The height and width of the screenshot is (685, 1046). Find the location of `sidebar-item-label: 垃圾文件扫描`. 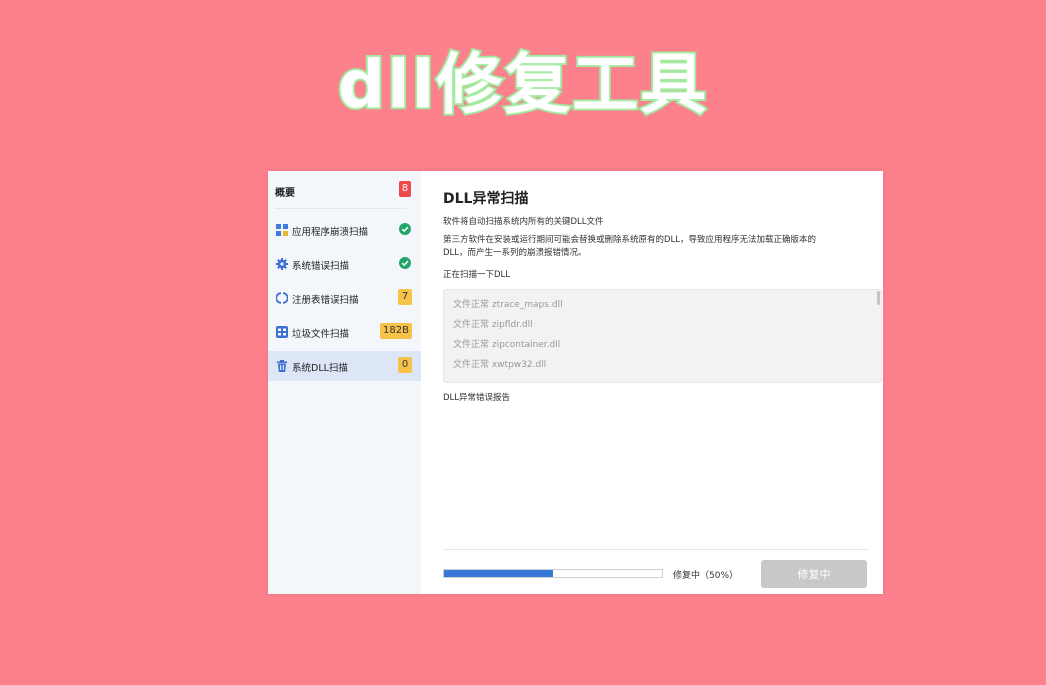

sidebar-item-label: 垃圾文件扫描 is located at coordinates (321, 334).